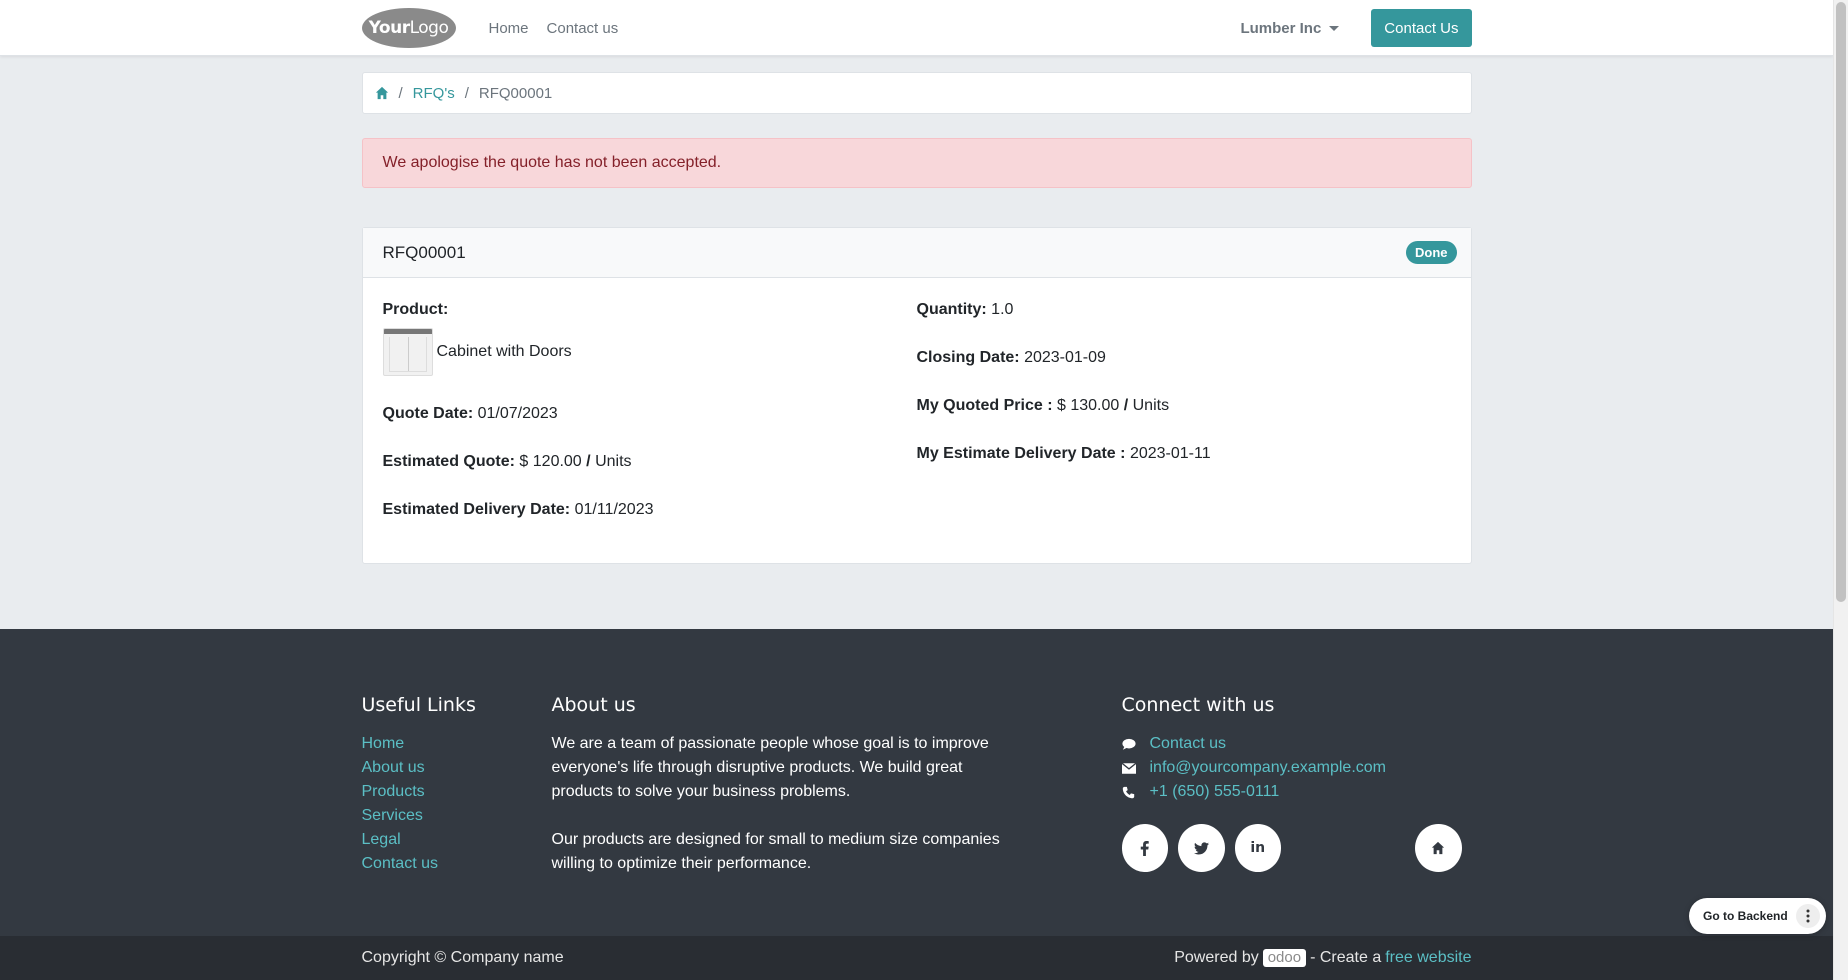 The width and height of the screenshot is (1848, 980). What do you see at coordinates (389, 28) in the screenshot?
I see `logo-text-bold: Your` at bounding box center [389, 28].